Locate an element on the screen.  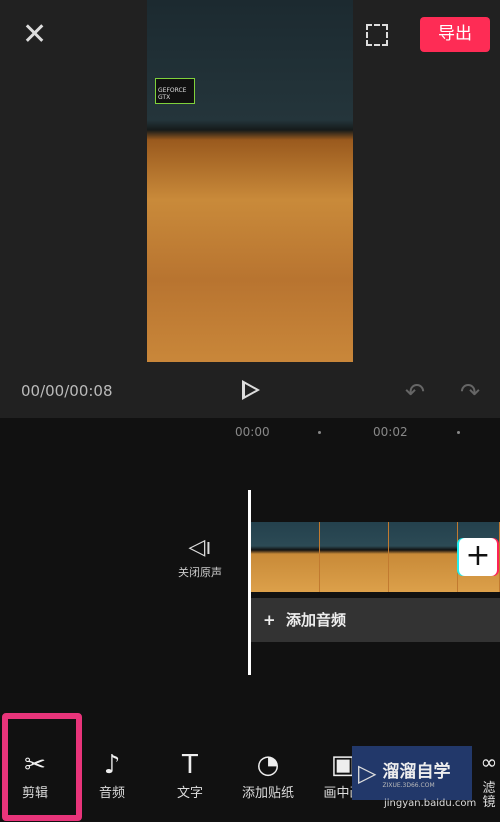
tool-sticker: ◔ 添加贴纸 is located at coordinates (268, 775).